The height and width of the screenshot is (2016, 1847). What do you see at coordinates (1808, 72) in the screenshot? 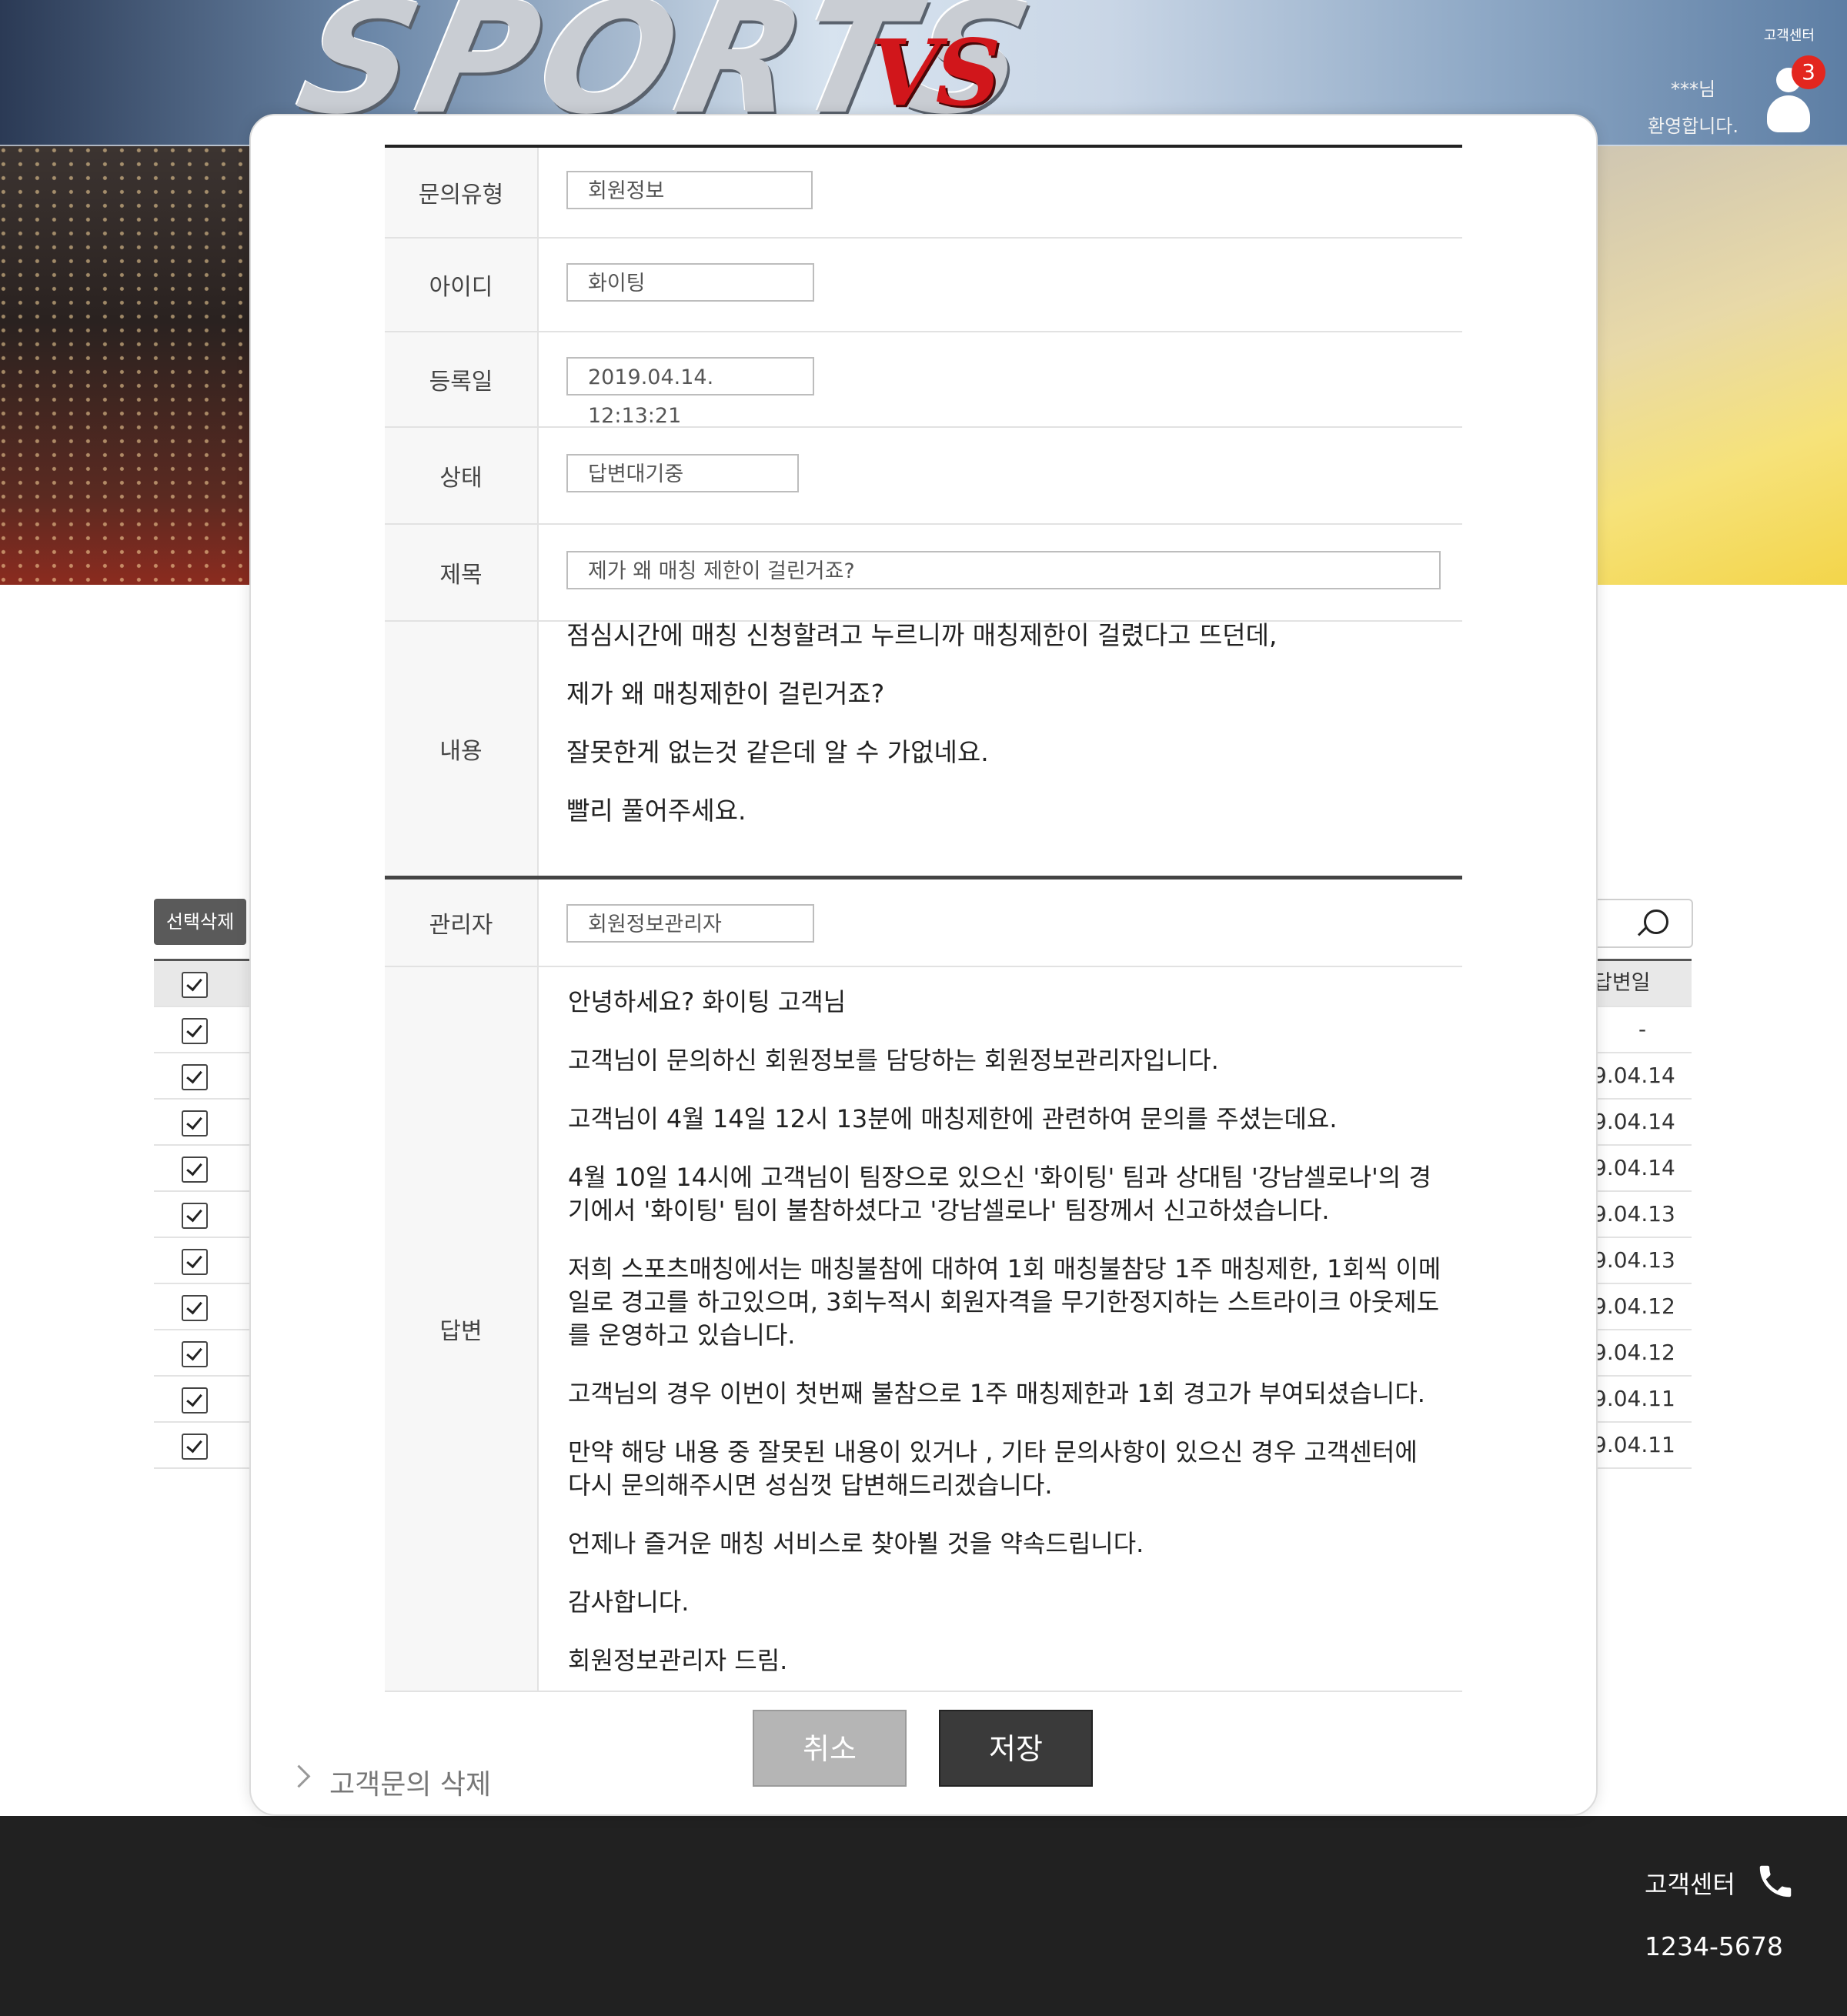
I see `notification-badge: 3` at bounding box center [1808, 72].